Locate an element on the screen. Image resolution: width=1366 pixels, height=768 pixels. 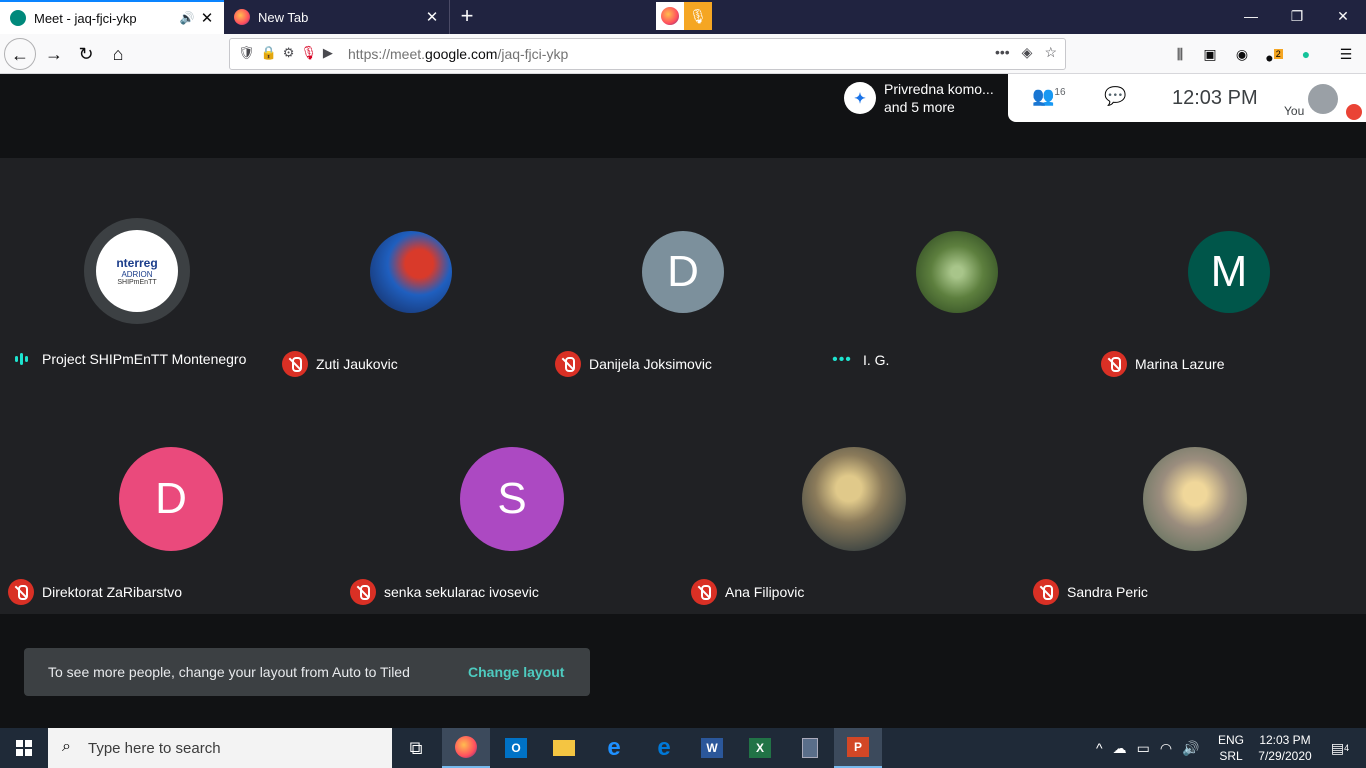
wifi-icon: ◠ is located at coordinates (1166, 748).